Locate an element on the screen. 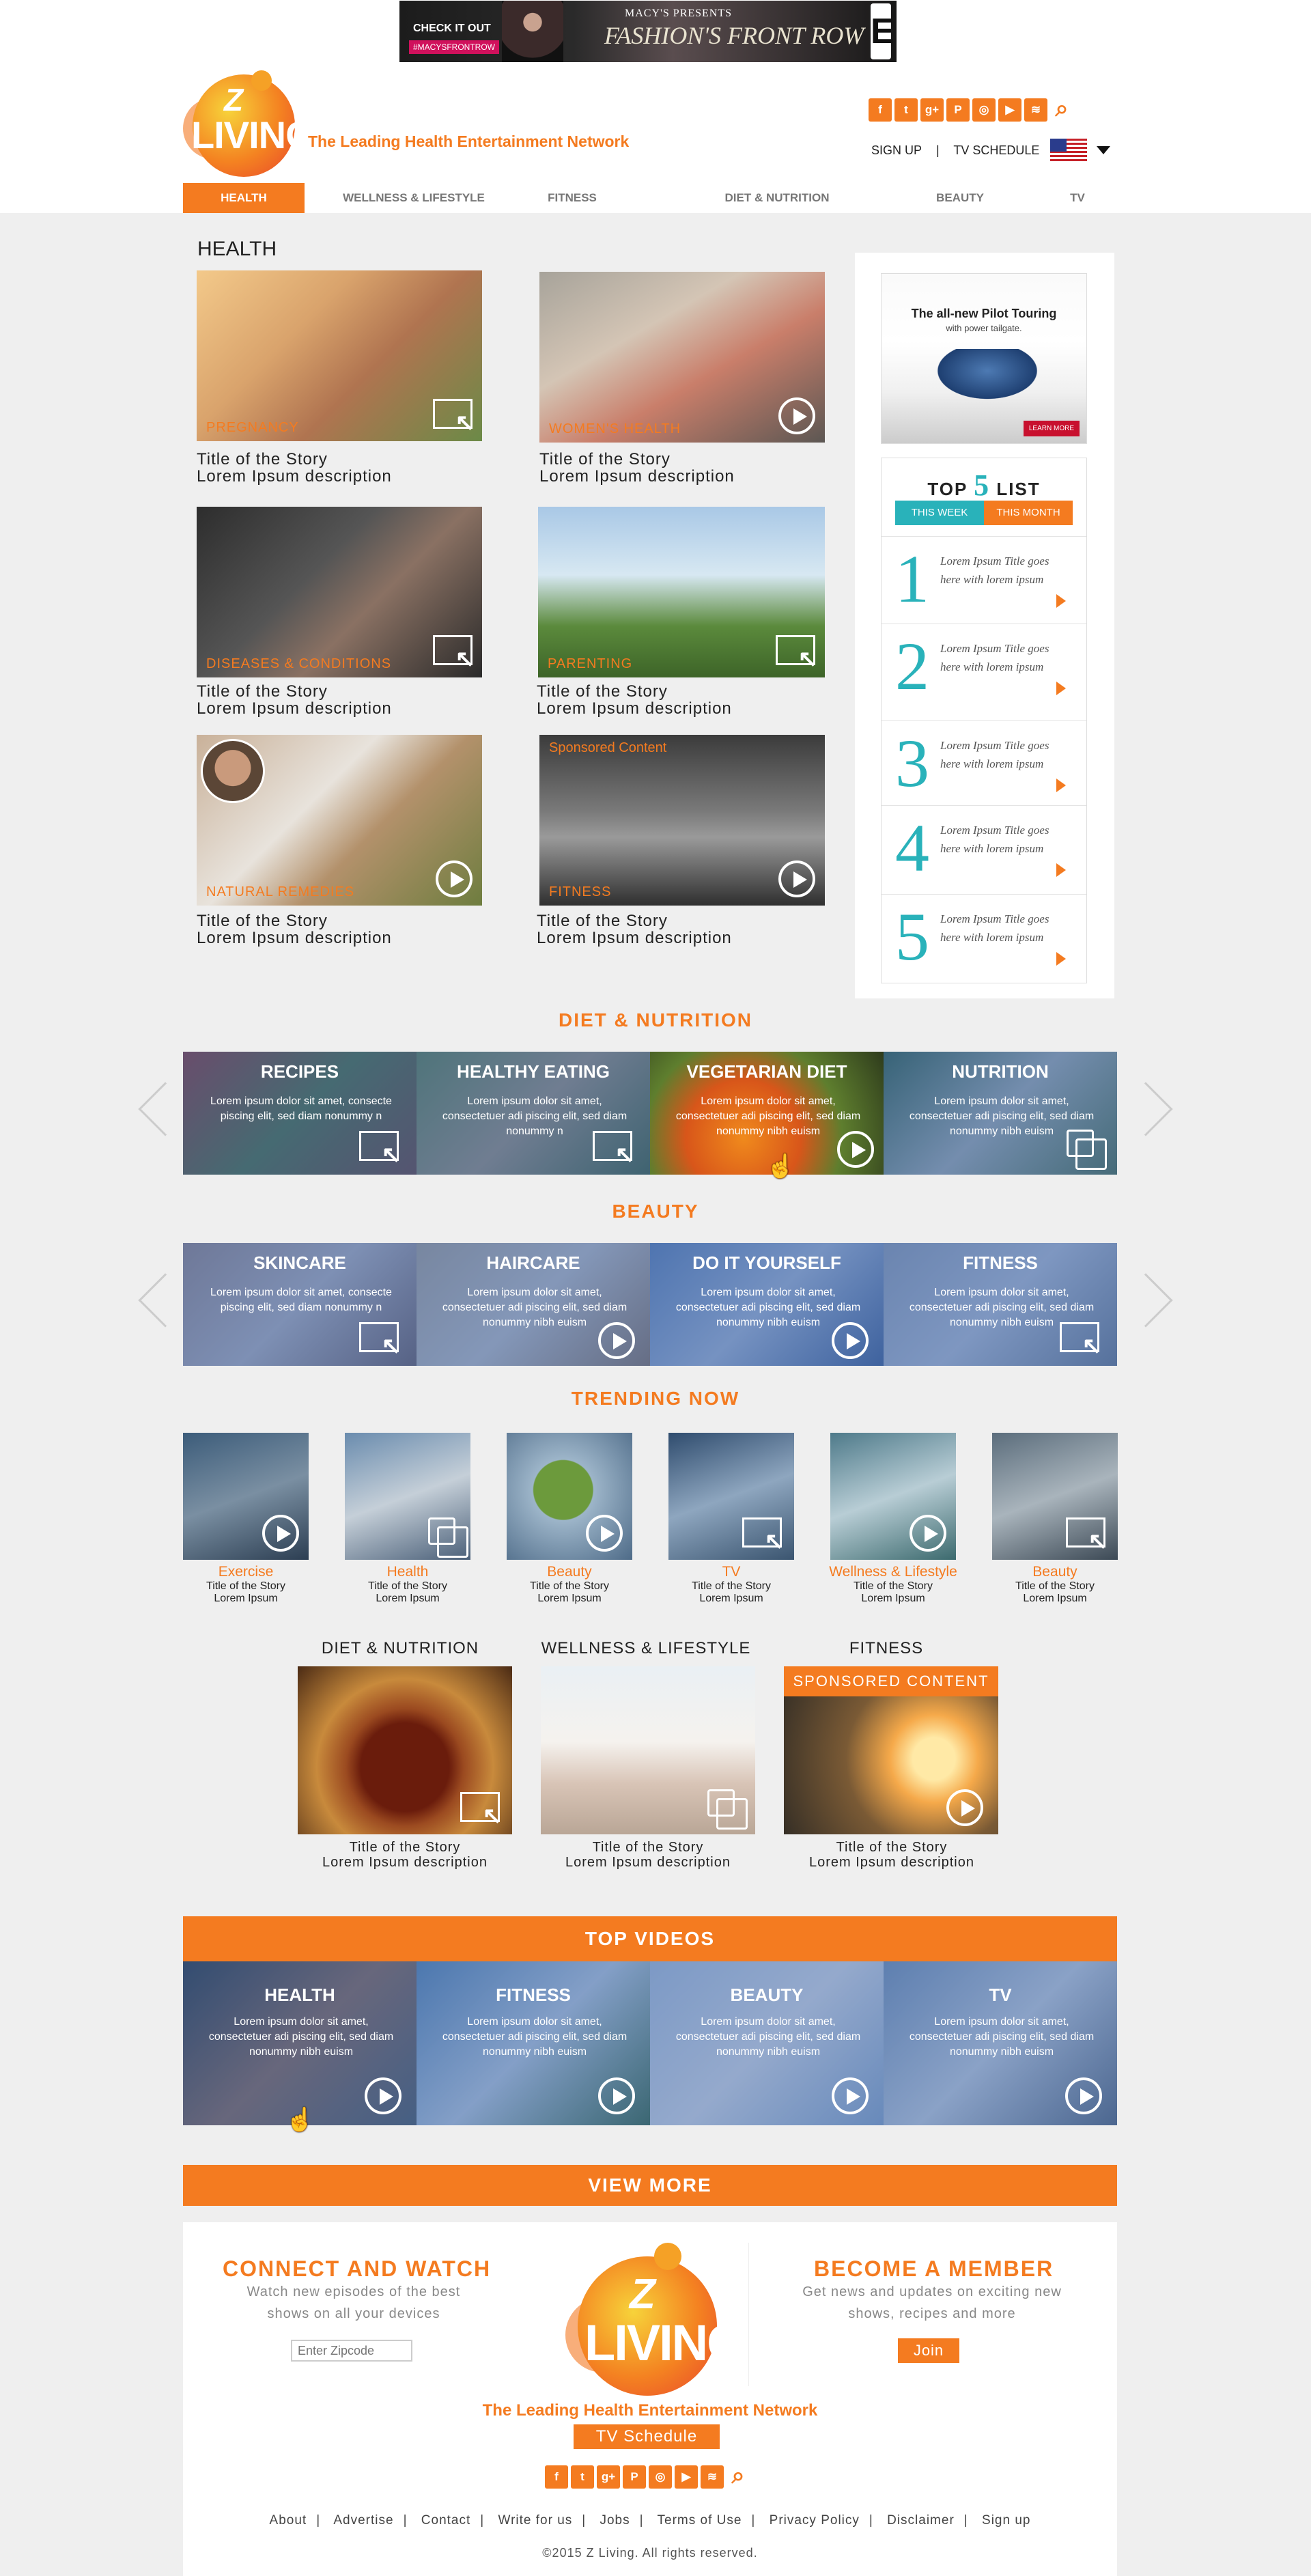  us-flag-icon is located at coordinates (1068, 151).